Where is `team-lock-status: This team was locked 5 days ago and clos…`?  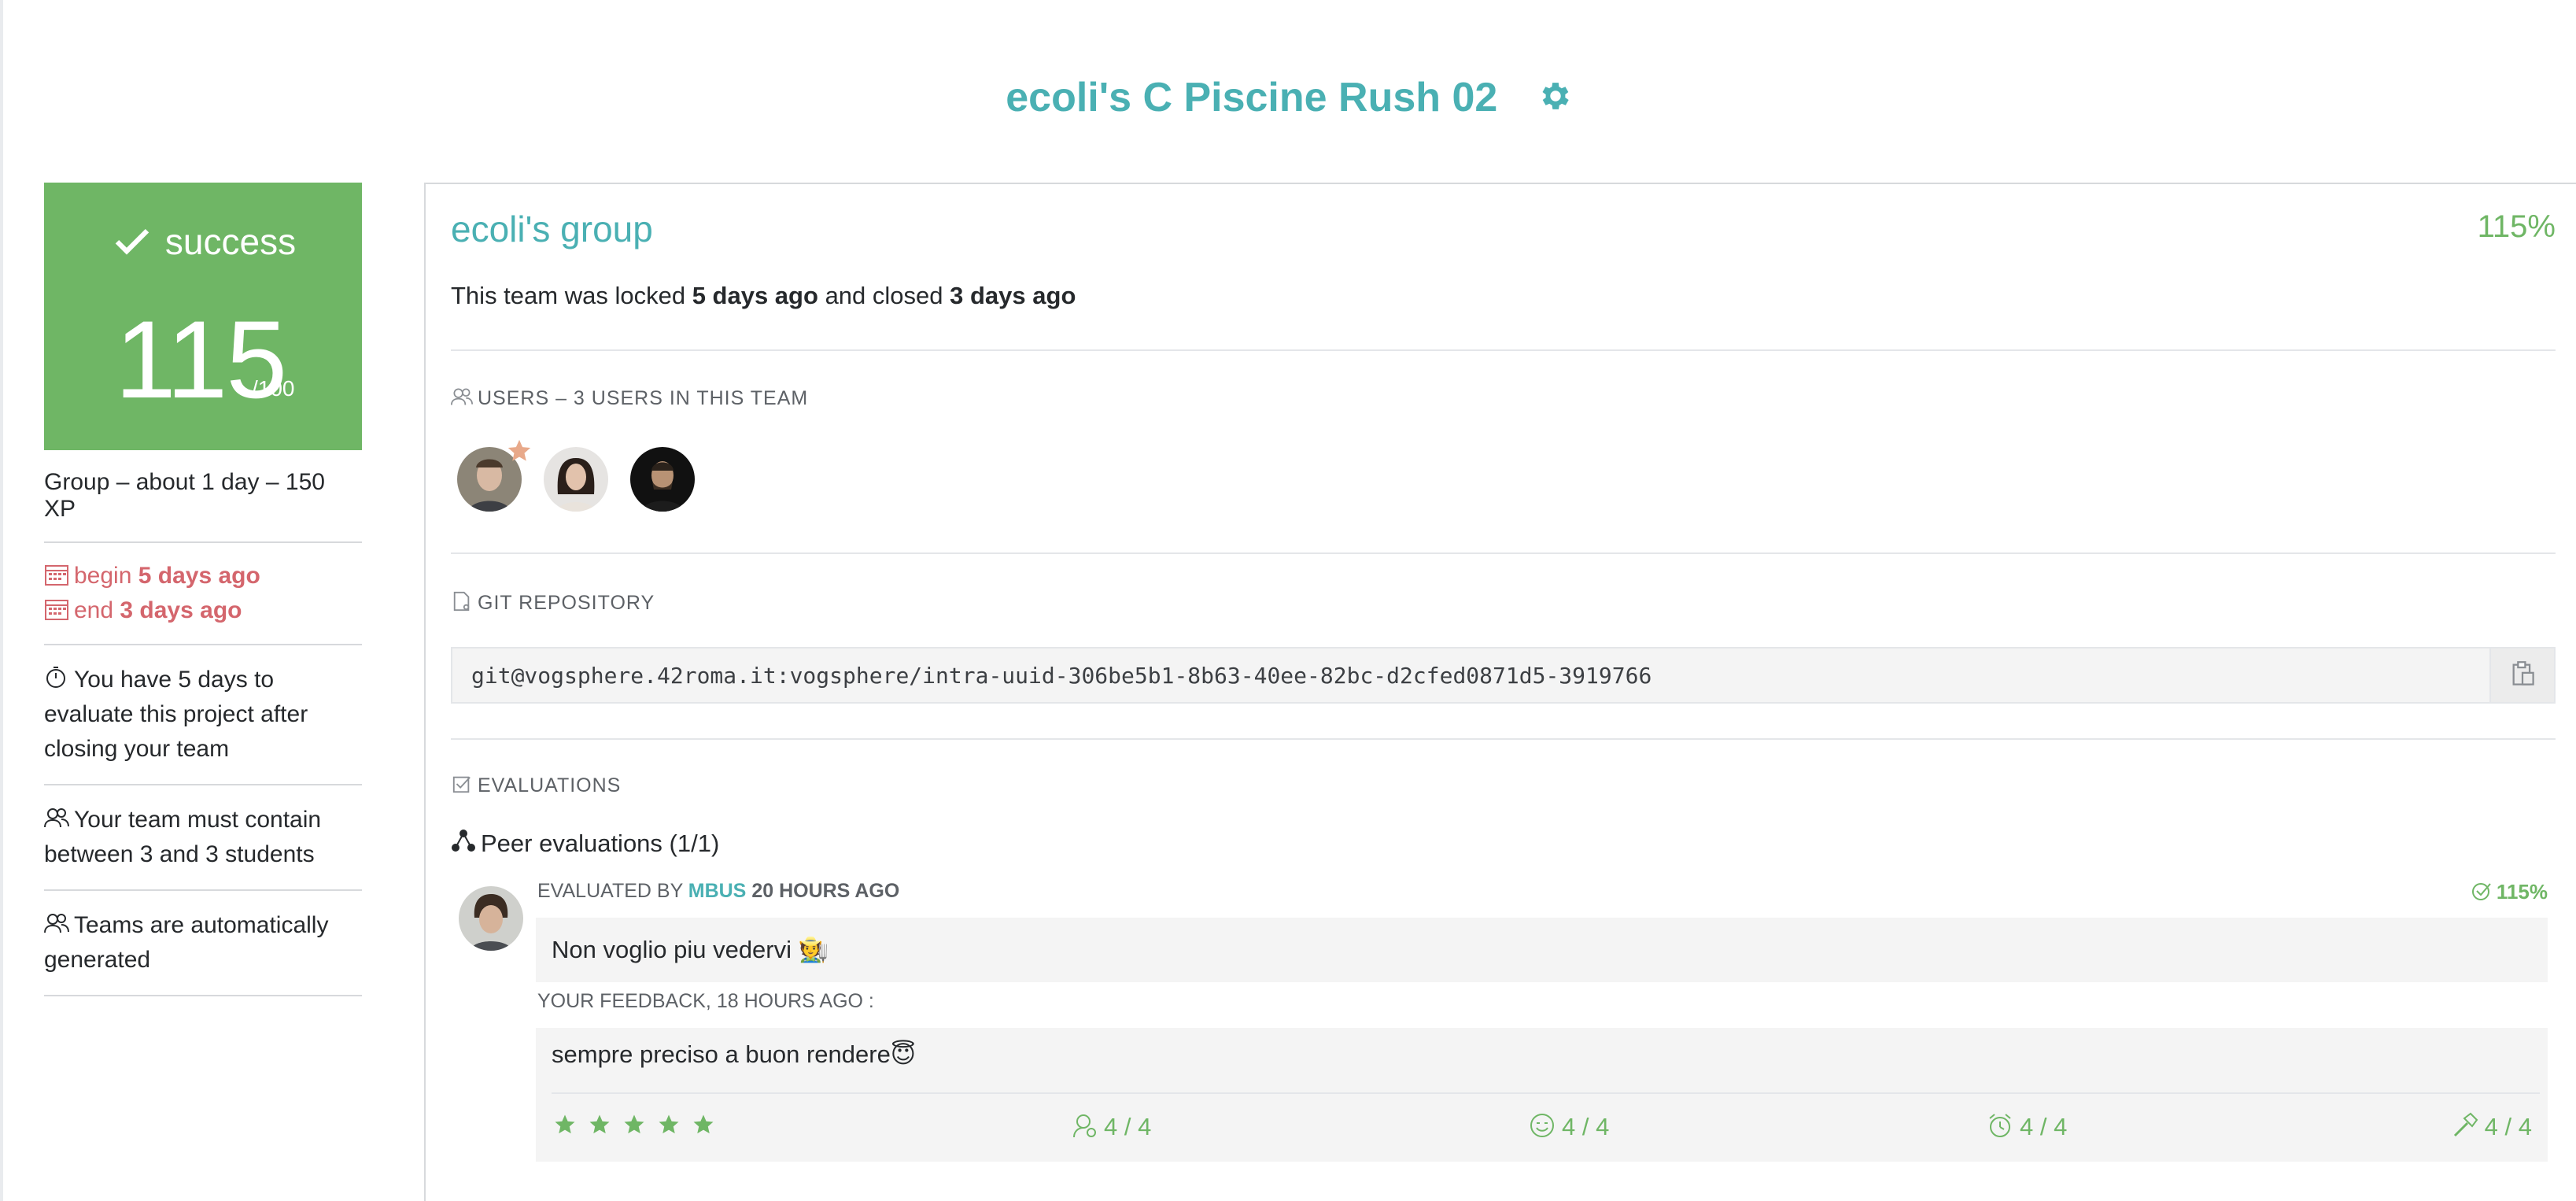 team-lock-status: This team was locked 5 days ago and clos… is located at coordinates (763, 295).